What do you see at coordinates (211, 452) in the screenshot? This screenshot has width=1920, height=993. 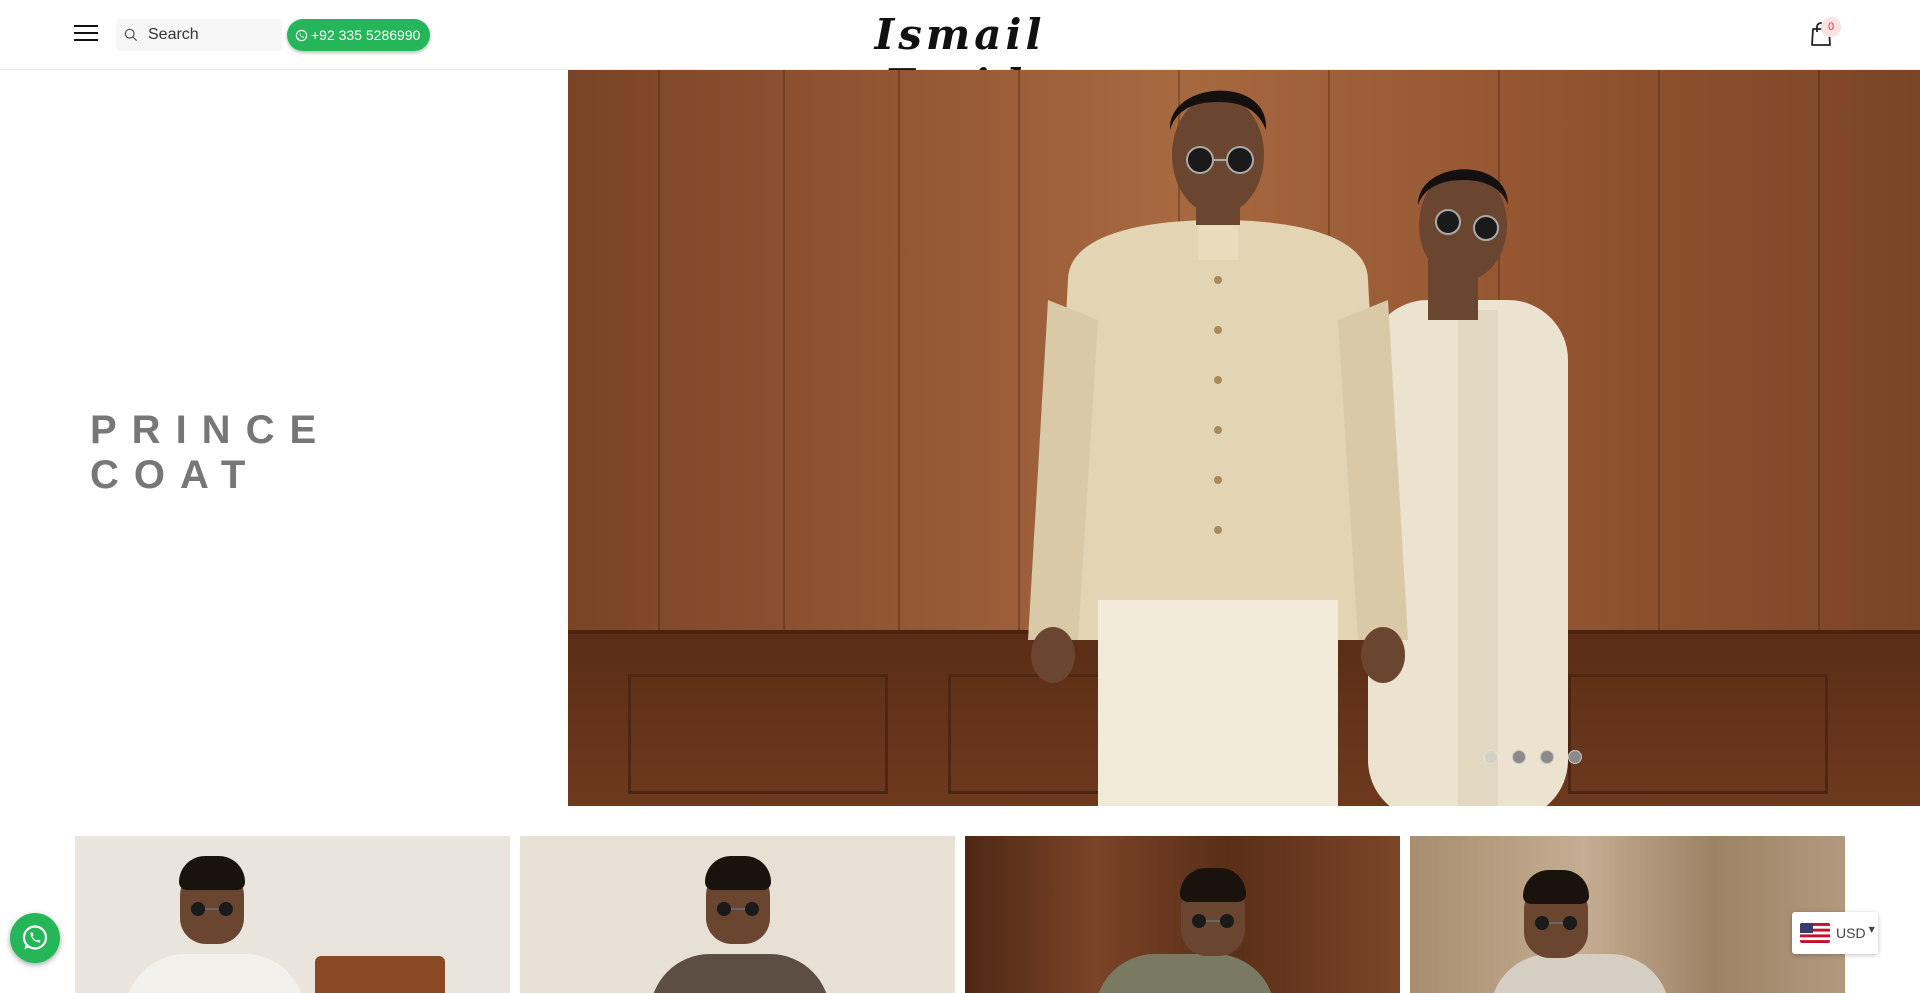 I see `hero-title: PRINCE COAT` at bounding box center [211, 452].